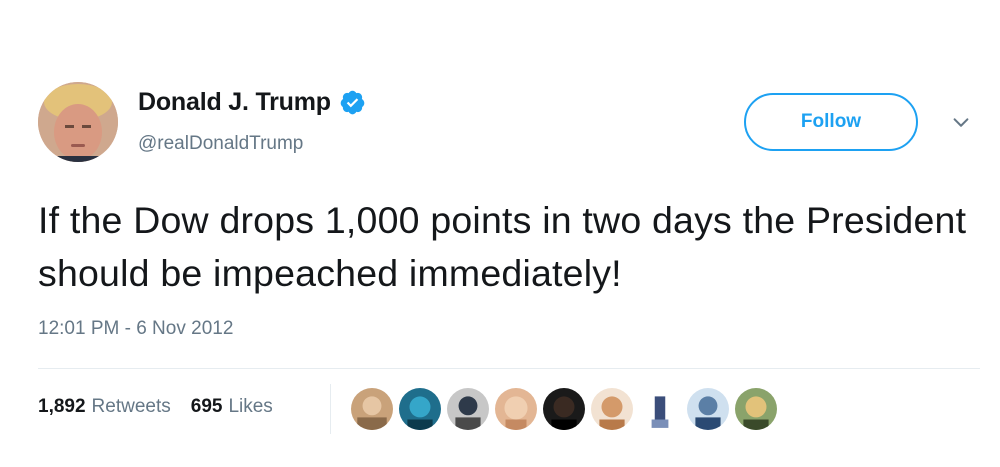 The height and width of the screenshot is (467, 1000). I want to click on likes-stat: 695 Likes, so click(232, 407).